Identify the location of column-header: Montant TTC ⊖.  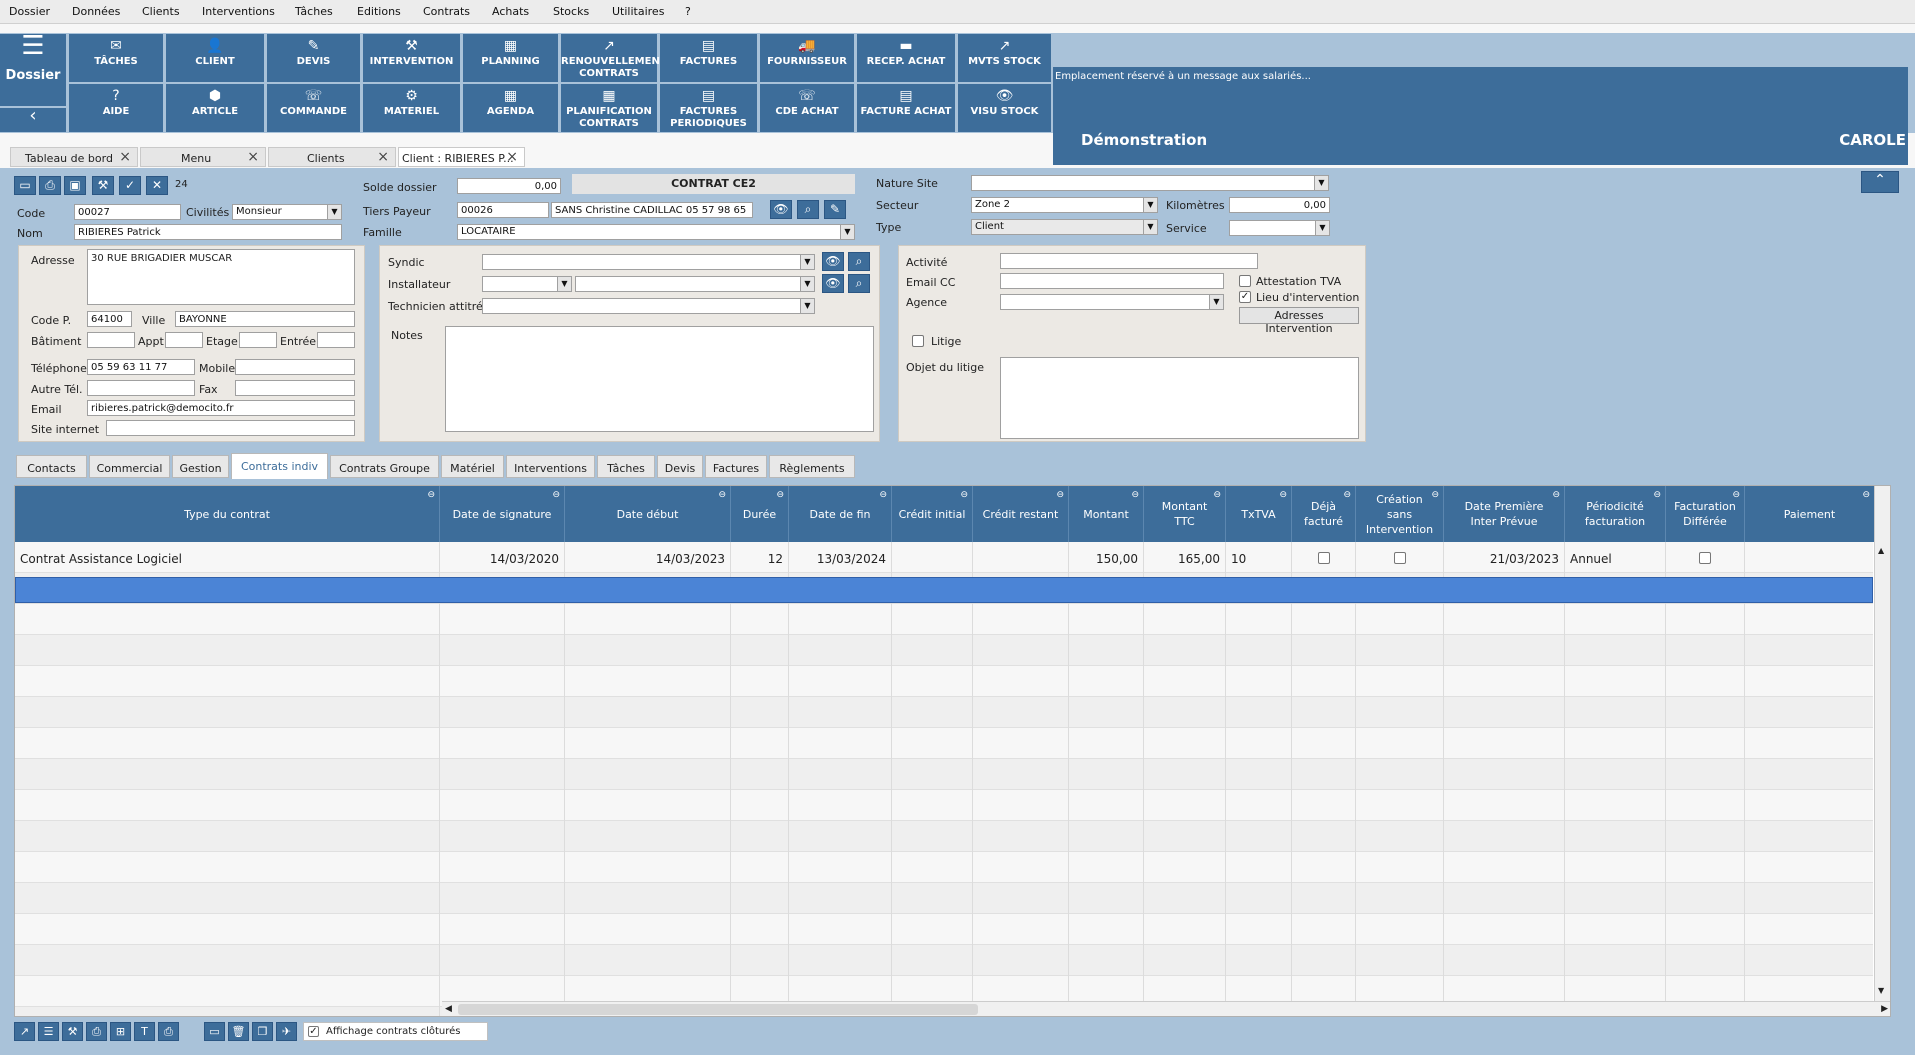
(1185, 514).